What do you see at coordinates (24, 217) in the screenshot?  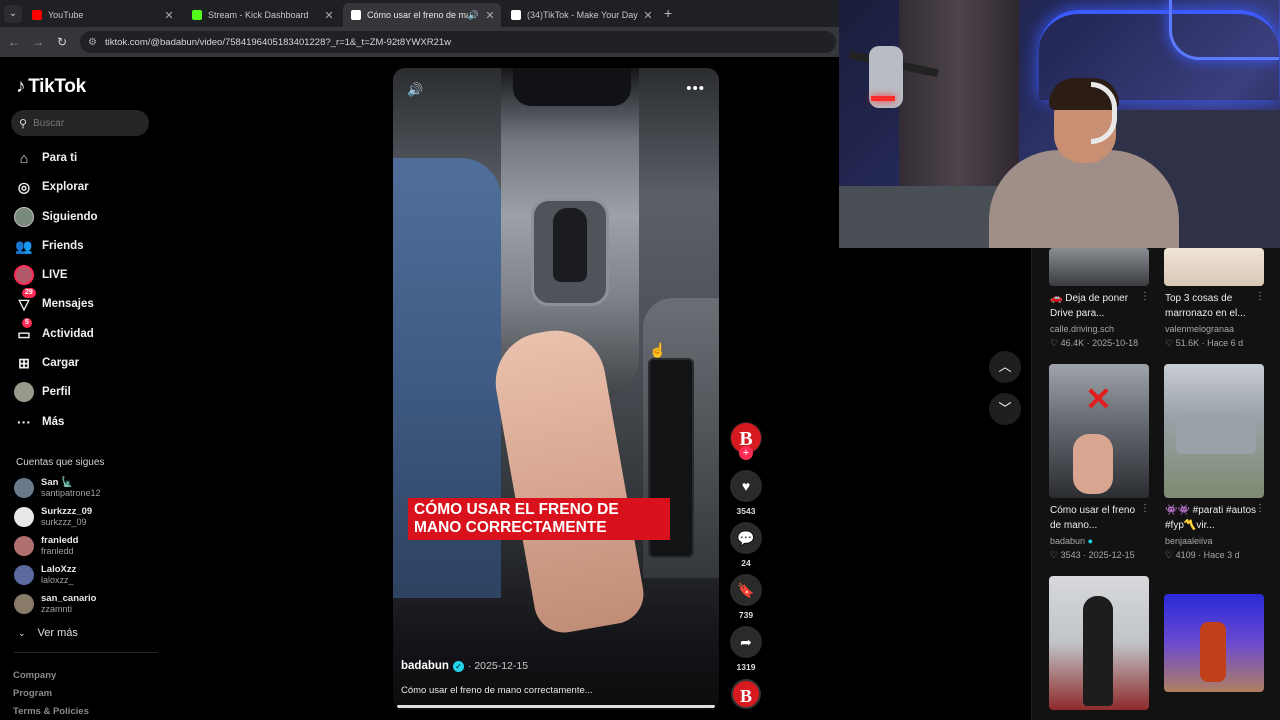 I see `following-avatar-icon` at bounding box center [24, 217].